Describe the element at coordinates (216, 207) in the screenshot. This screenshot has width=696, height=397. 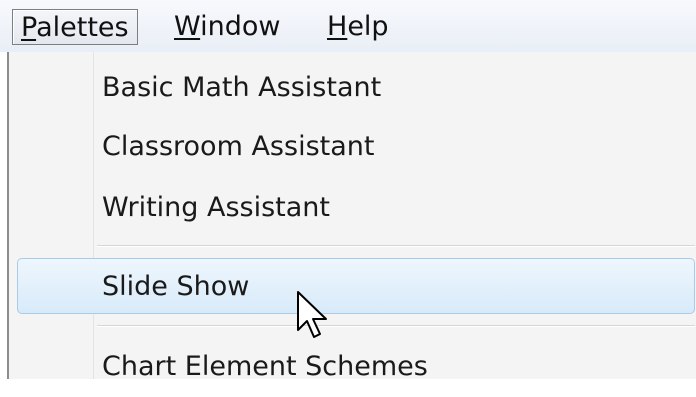
I see `menu-item-label: Writing Assistant` at that location.